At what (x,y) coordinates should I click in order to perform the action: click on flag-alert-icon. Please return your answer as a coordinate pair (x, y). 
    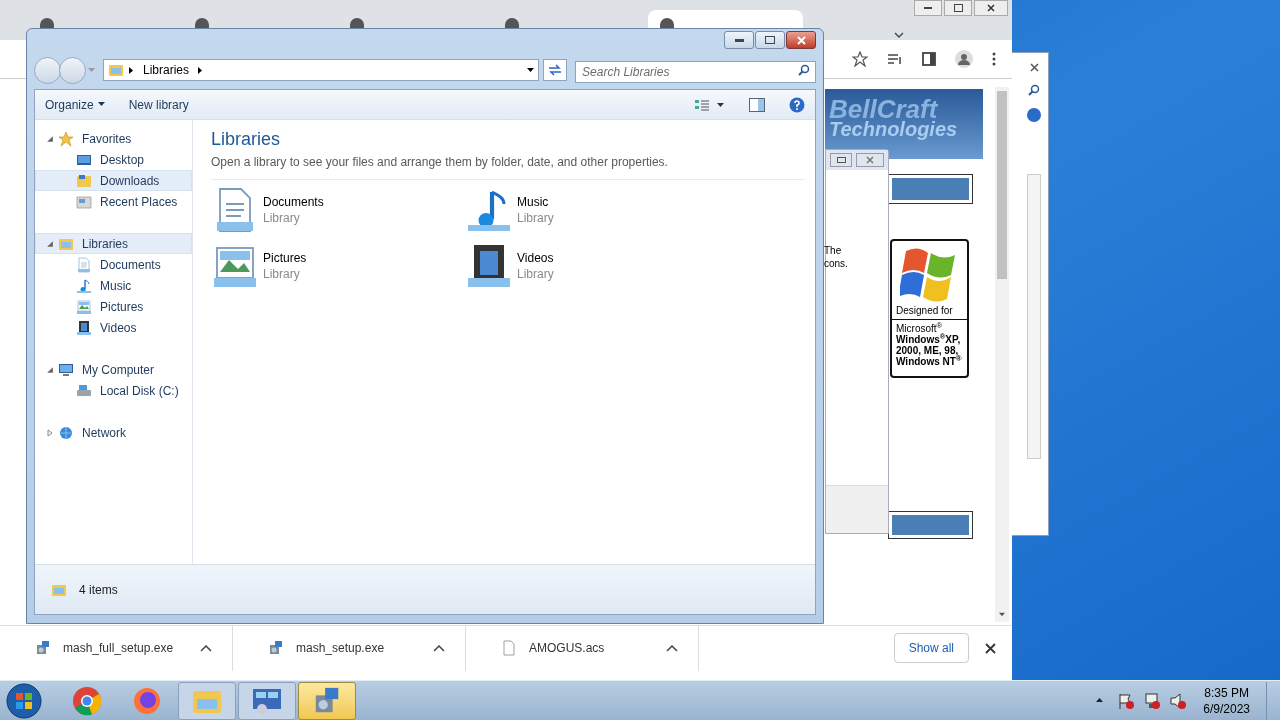
    Looking at the image, I should click on (1126, 700).